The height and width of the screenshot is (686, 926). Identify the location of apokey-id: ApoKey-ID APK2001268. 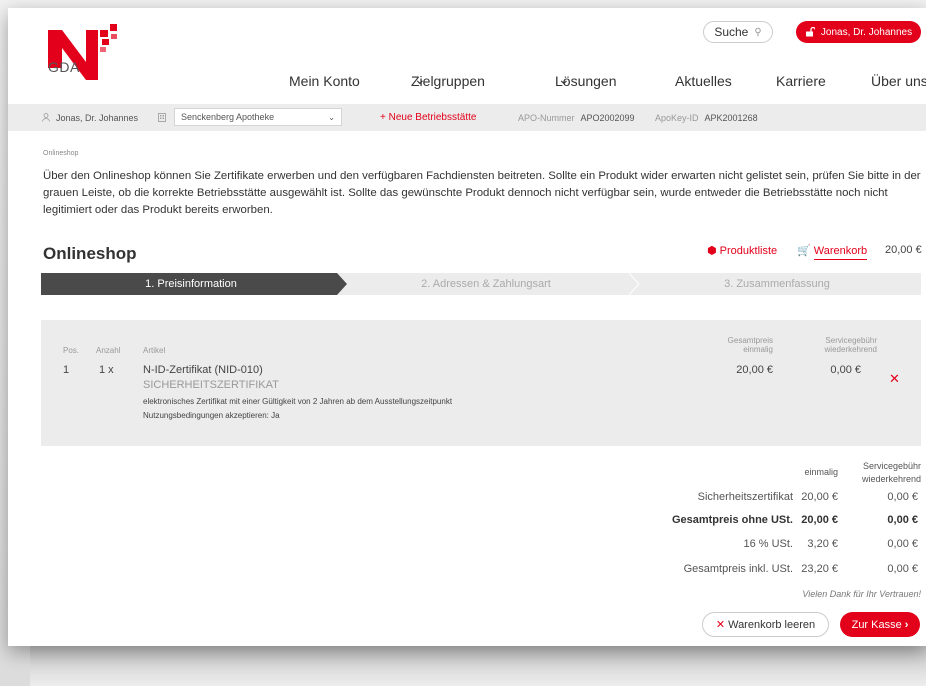
(706, 117).